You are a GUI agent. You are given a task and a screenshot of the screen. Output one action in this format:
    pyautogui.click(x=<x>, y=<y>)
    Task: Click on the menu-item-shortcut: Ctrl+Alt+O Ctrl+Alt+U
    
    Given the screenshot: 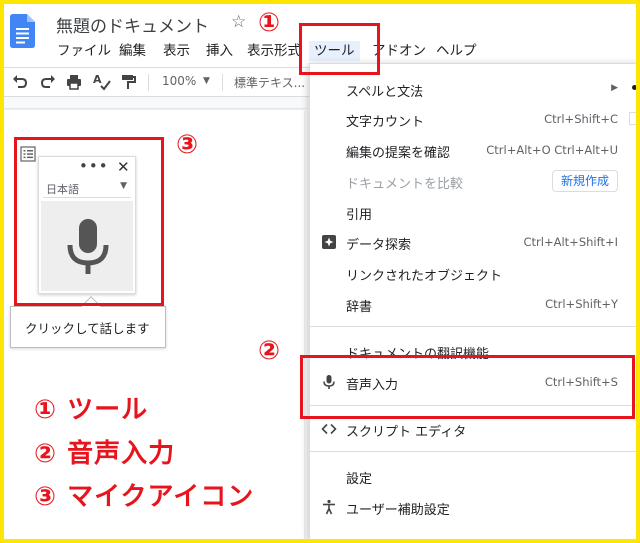 What is the action you would take?
    pyautogui.click(x=552, y=150)
    